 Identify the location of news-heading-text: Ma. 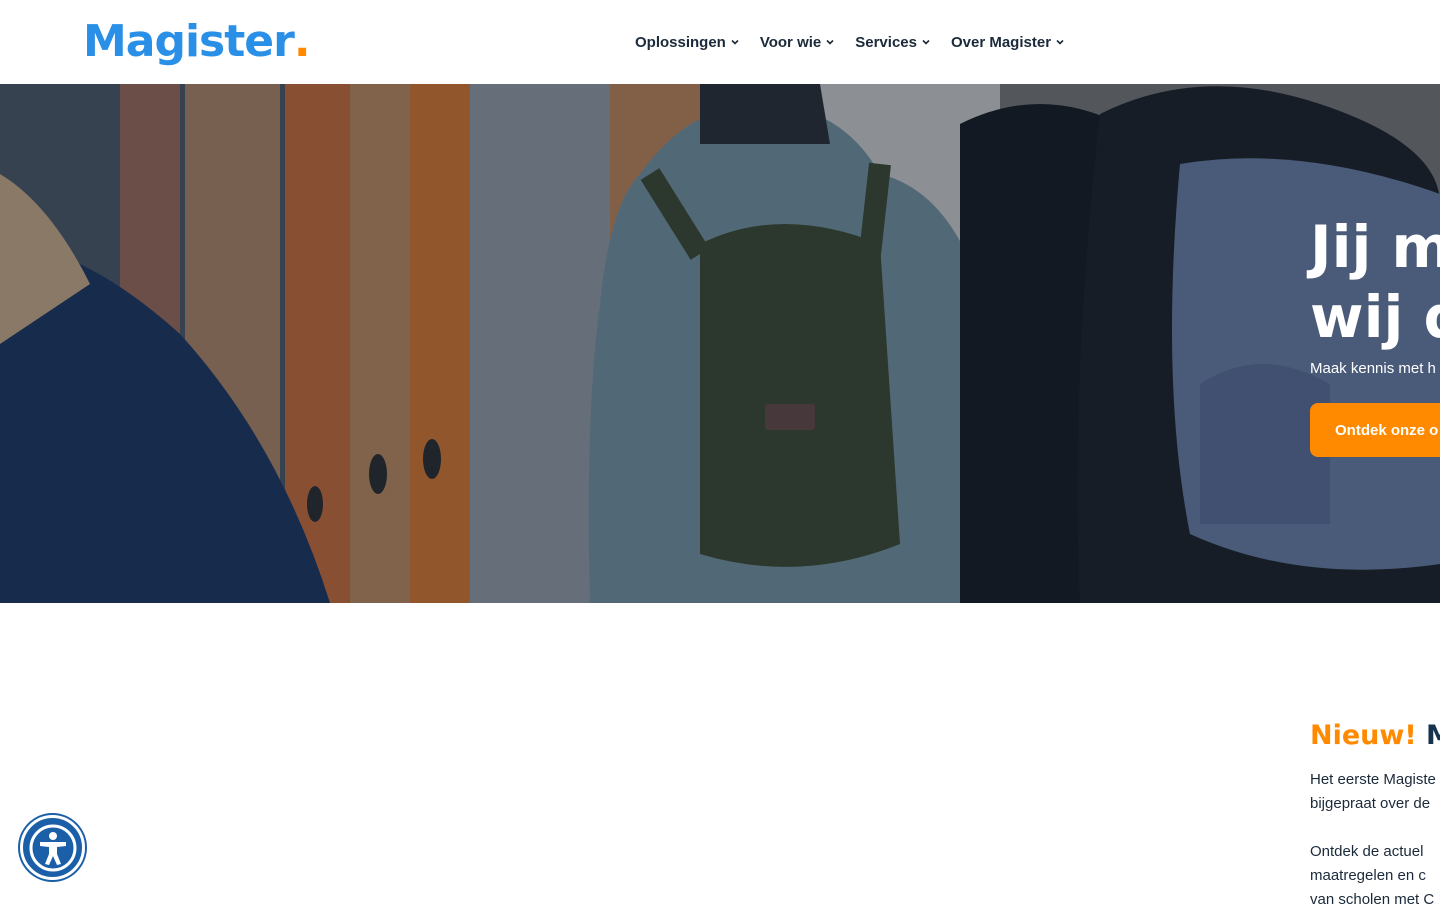
(1433, 735).